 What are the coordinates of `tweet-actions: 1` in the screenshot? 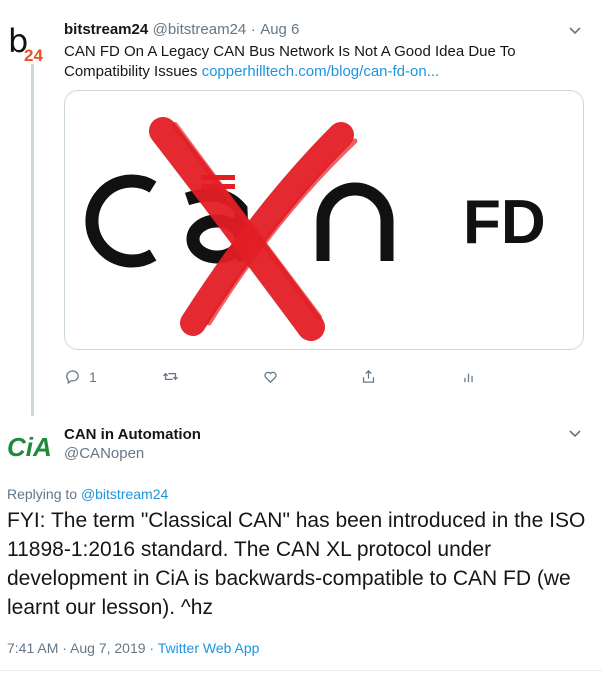 It's located at (301, 378).